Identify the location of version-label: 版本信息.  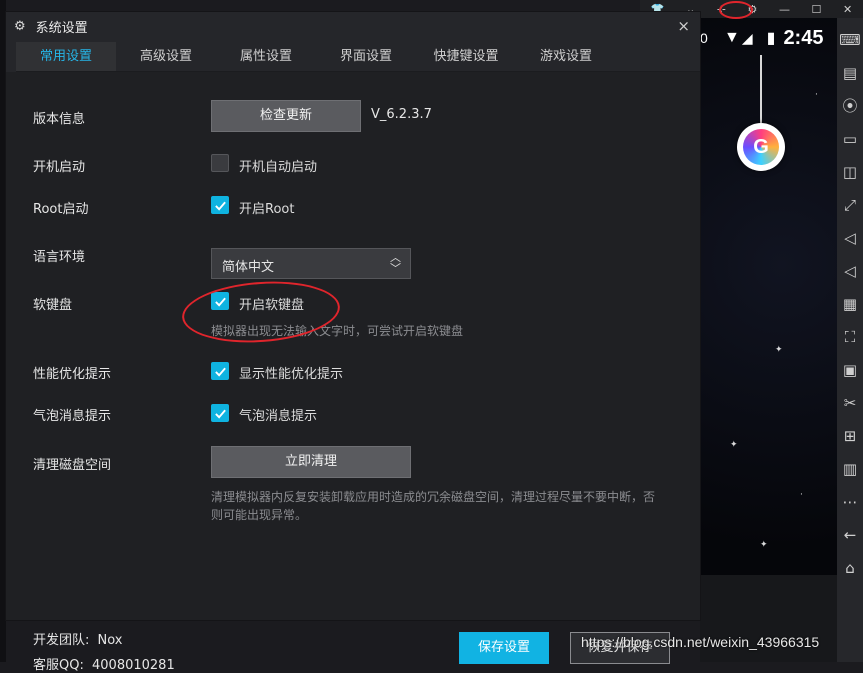
(59, 119).